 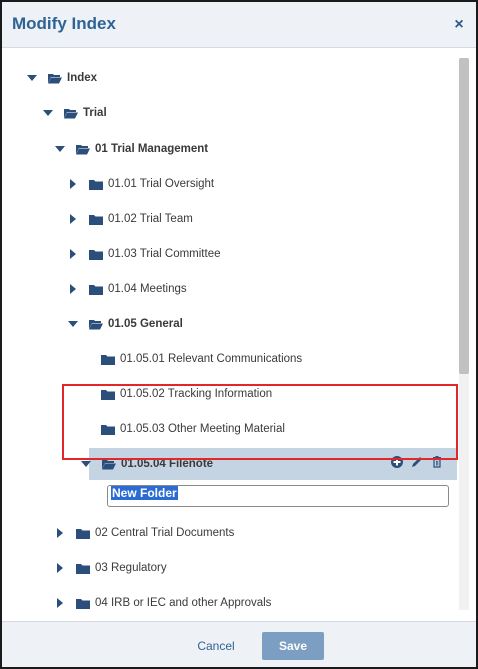 I want to click on tree-node-trial-team: 01.02 Trial Team, so click(x=130, y=219).